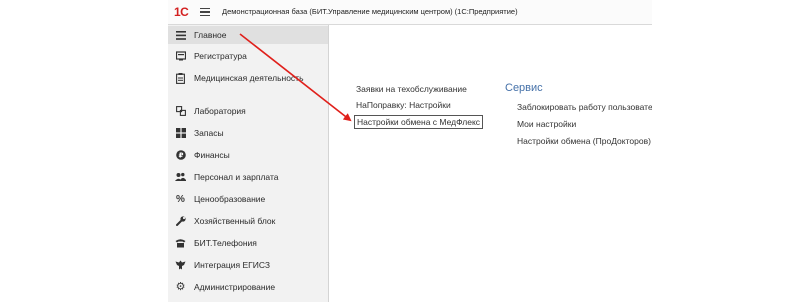  Describe the element at coordinates (180, 265) in the screenshot. I see `emblem-icon` at that location.